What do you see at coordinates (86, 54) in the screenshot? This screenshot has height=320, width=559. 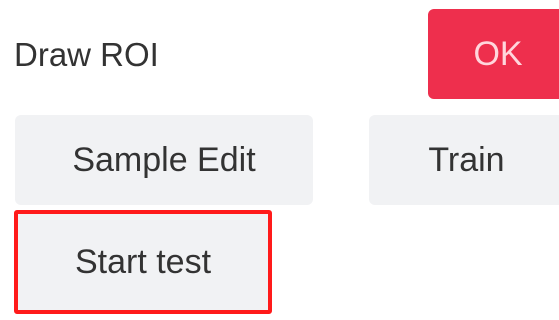 I see `draw-roi-label: Draw ROI` at bounding box center [86, 54].